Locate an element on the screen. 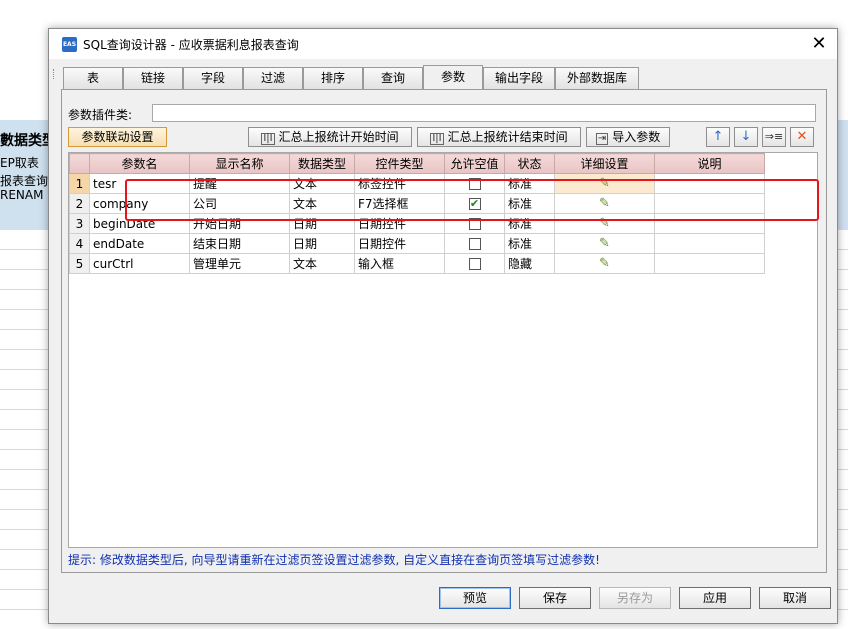 This screenshot has height=629, width=848. table-row: 3 beginDate 开始日期 日期 日期控件 标准 ✎ is located at coordinates (417, 223).